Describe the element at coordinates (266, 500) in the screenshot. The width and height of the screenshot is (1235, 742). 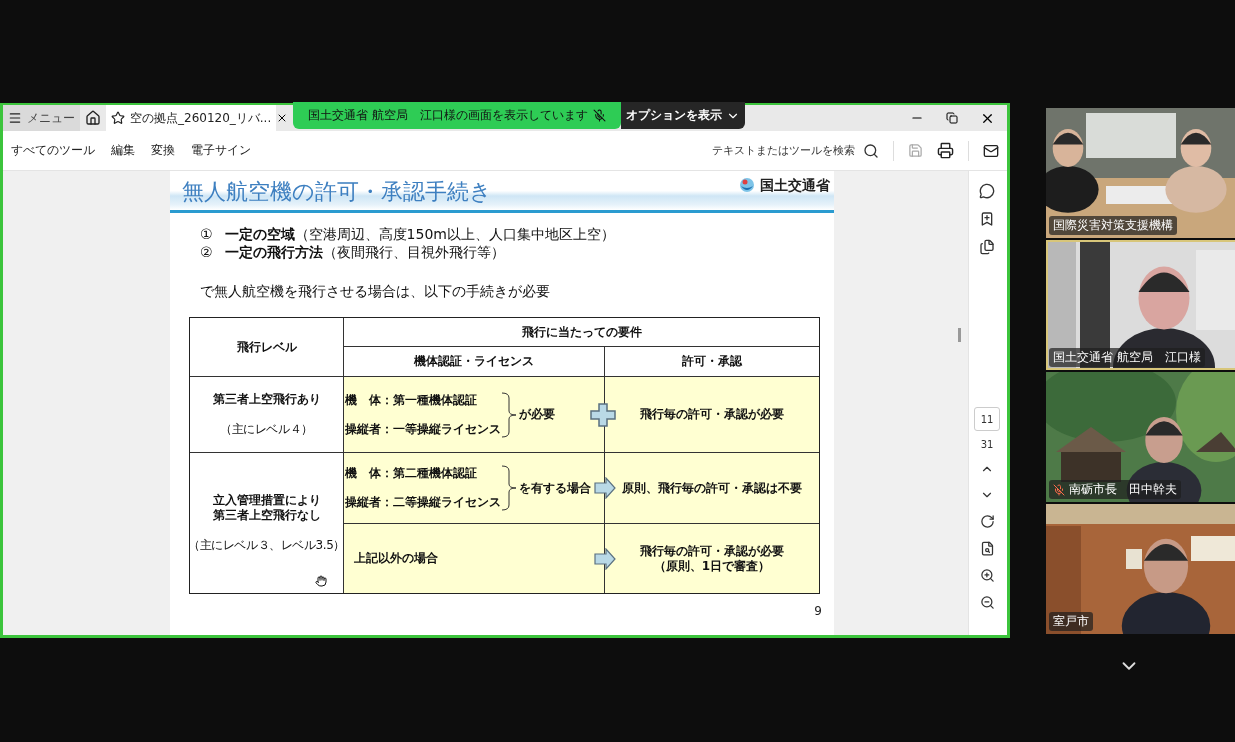
I see `flight-level-text: 立入管理措置により` at that location.